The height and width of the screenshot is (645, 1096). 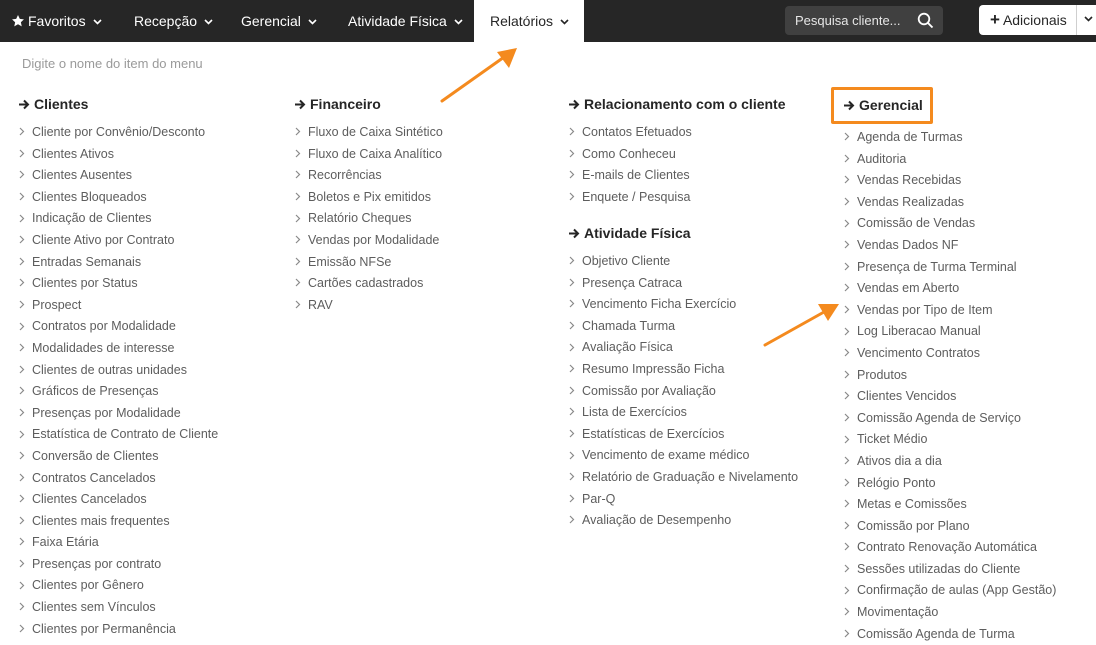 I want to click on menu-item: Contrato Renovação Automática, so click(x=949, y=548).